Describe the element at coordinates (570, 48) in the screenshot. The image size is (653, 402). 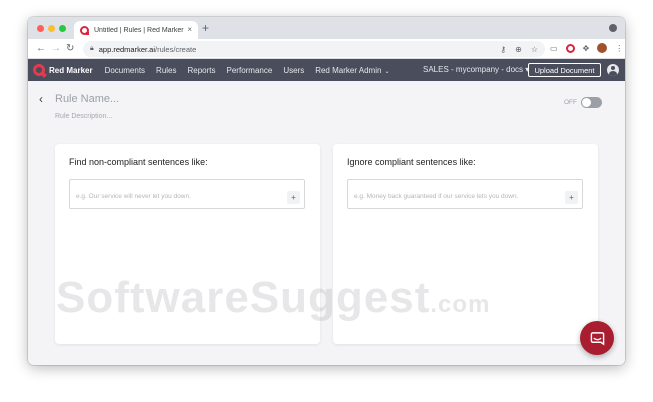
I see `red-marker-extension-icon` at that location.